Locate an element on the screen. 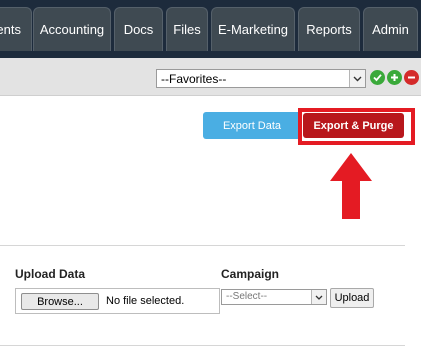 The height and width of the screenshot is (361, 421). add-icon is located at coordinates (394, 77).